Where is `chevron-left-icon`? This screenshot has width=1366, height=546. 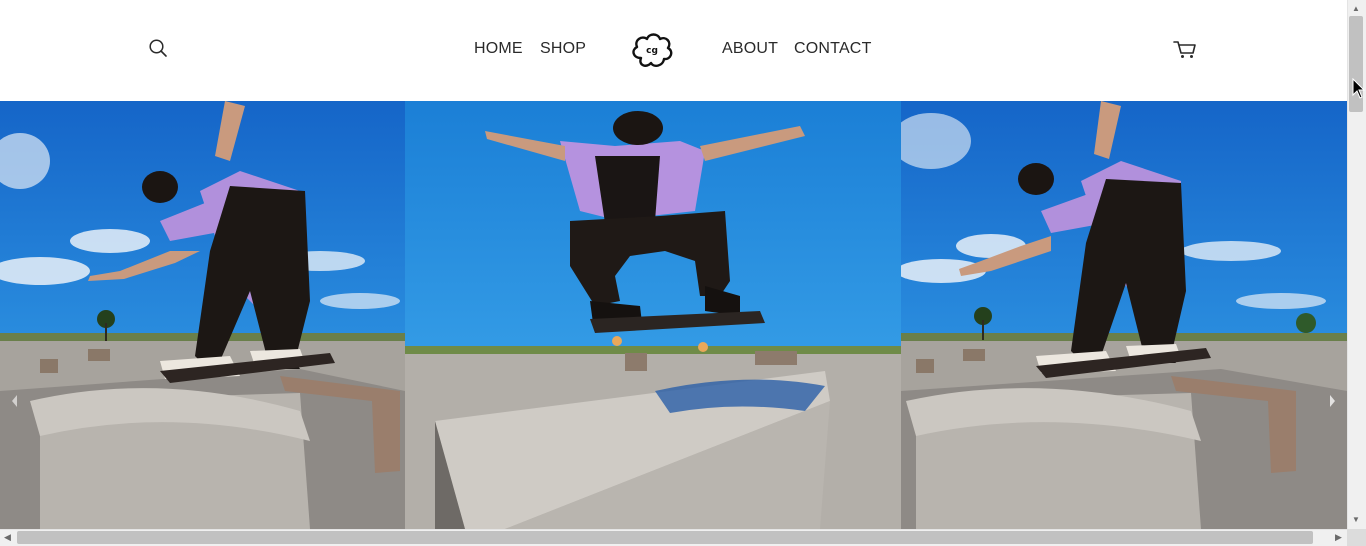 chevron-left-icon is located at coordinates (14, 401).